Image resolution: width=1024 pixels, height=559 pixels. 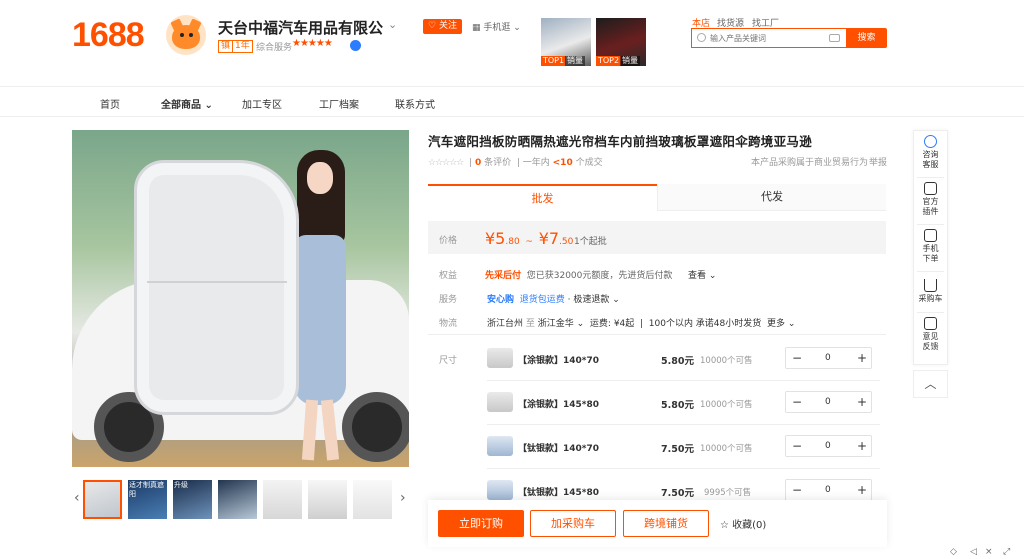 What do you see at coordinates (973, 552) in the screenshot?
I see `mute-icon: ◁` at bounding box center [973, 552].